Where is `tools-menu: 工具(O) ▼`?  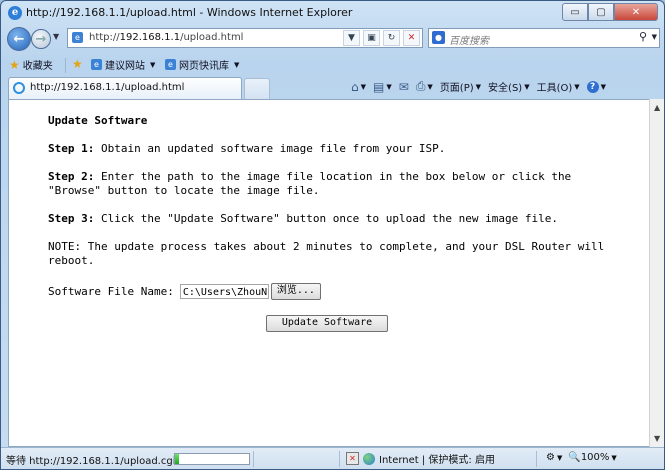 tools-menu: 工具(O) ▼ is located at coordinates (558, 87).